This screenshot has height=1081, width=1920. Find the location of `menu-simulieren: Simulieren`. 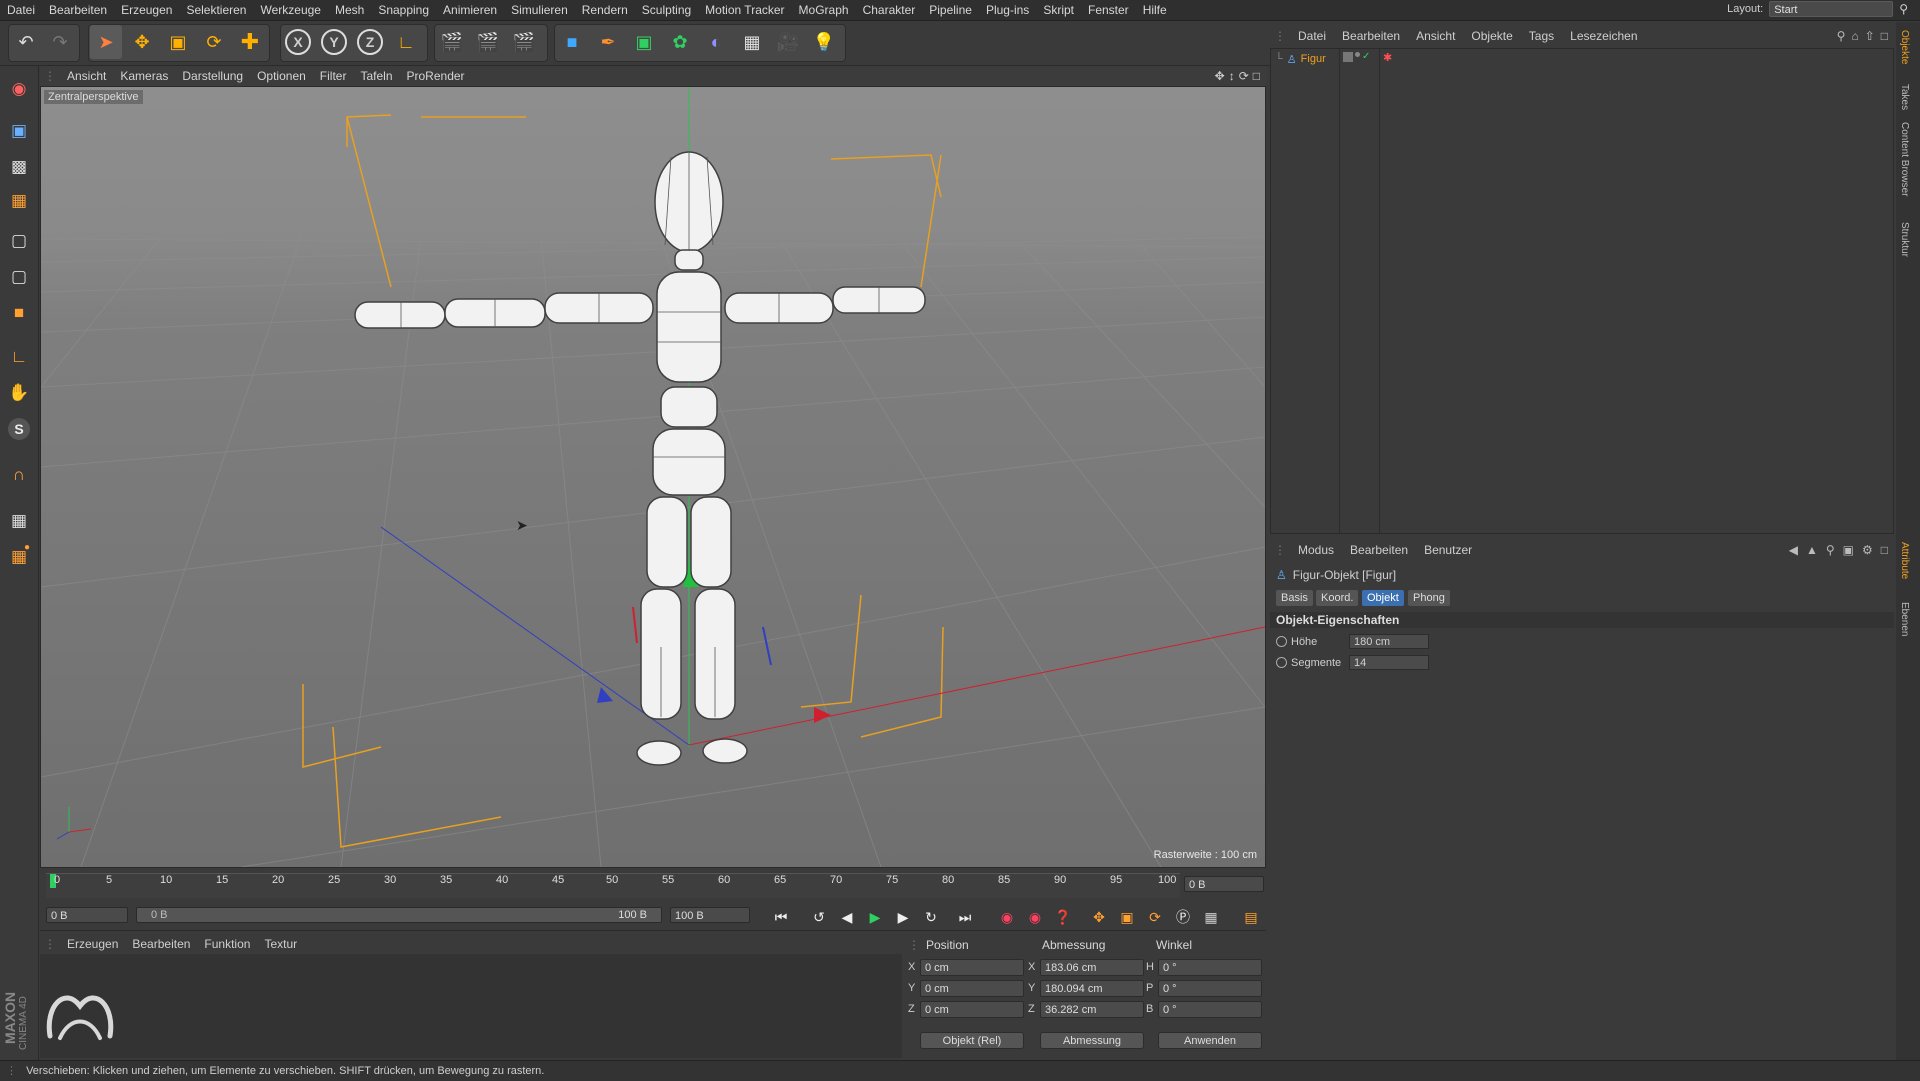

menu-simulieren: Simulieren is located at coordinates (539, 10).